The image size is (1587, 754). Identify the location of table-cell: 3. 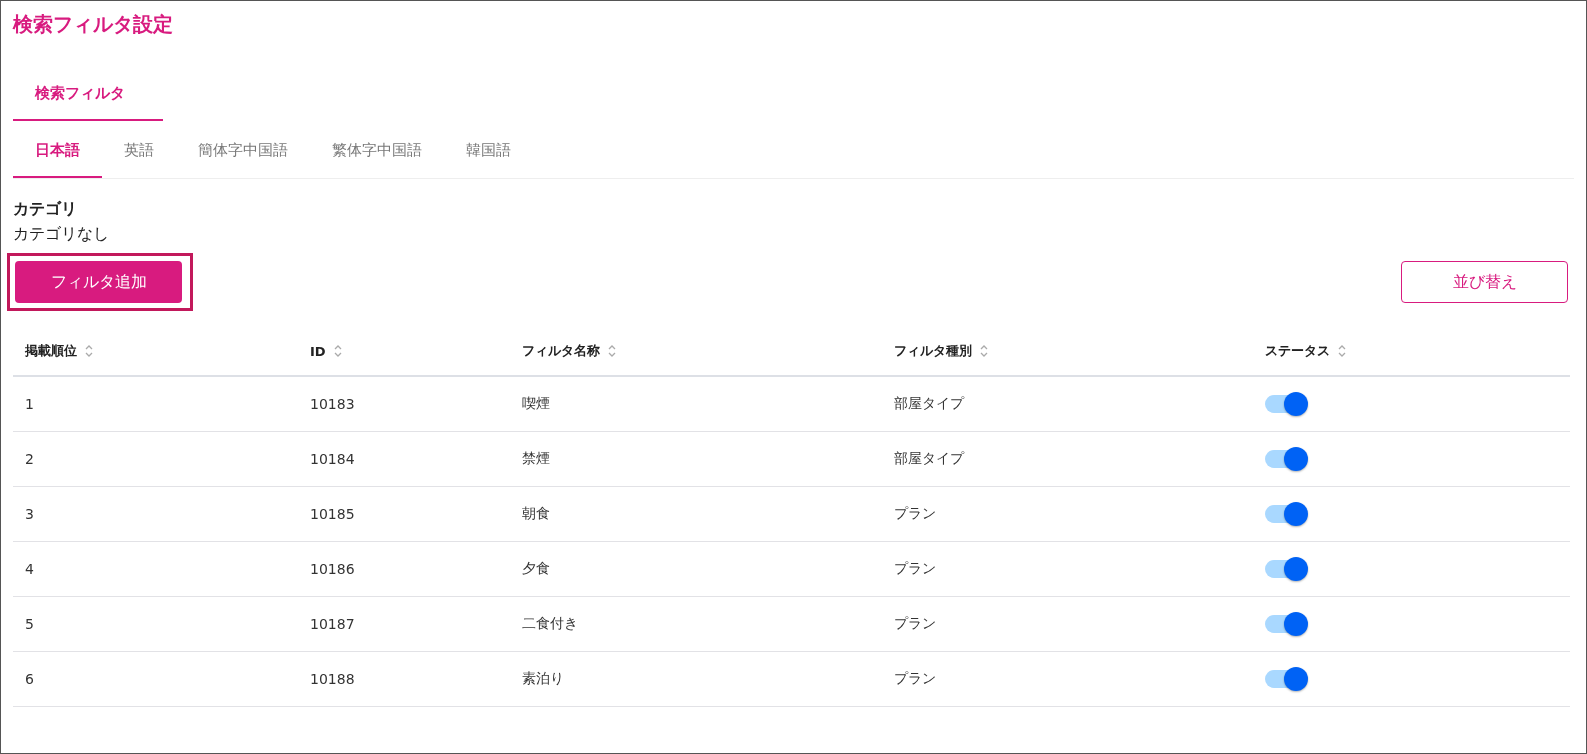
(29, 514).